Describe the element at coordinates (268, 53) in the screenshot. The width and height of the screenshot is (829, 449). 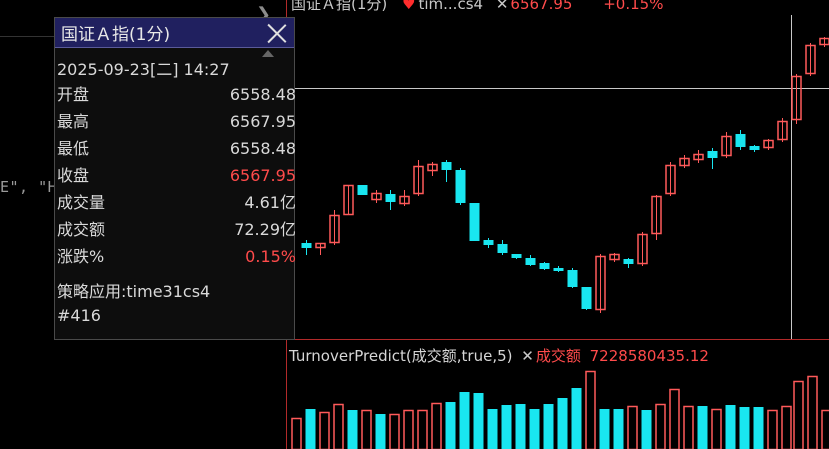
I see `scroll-up-icon` at that location.